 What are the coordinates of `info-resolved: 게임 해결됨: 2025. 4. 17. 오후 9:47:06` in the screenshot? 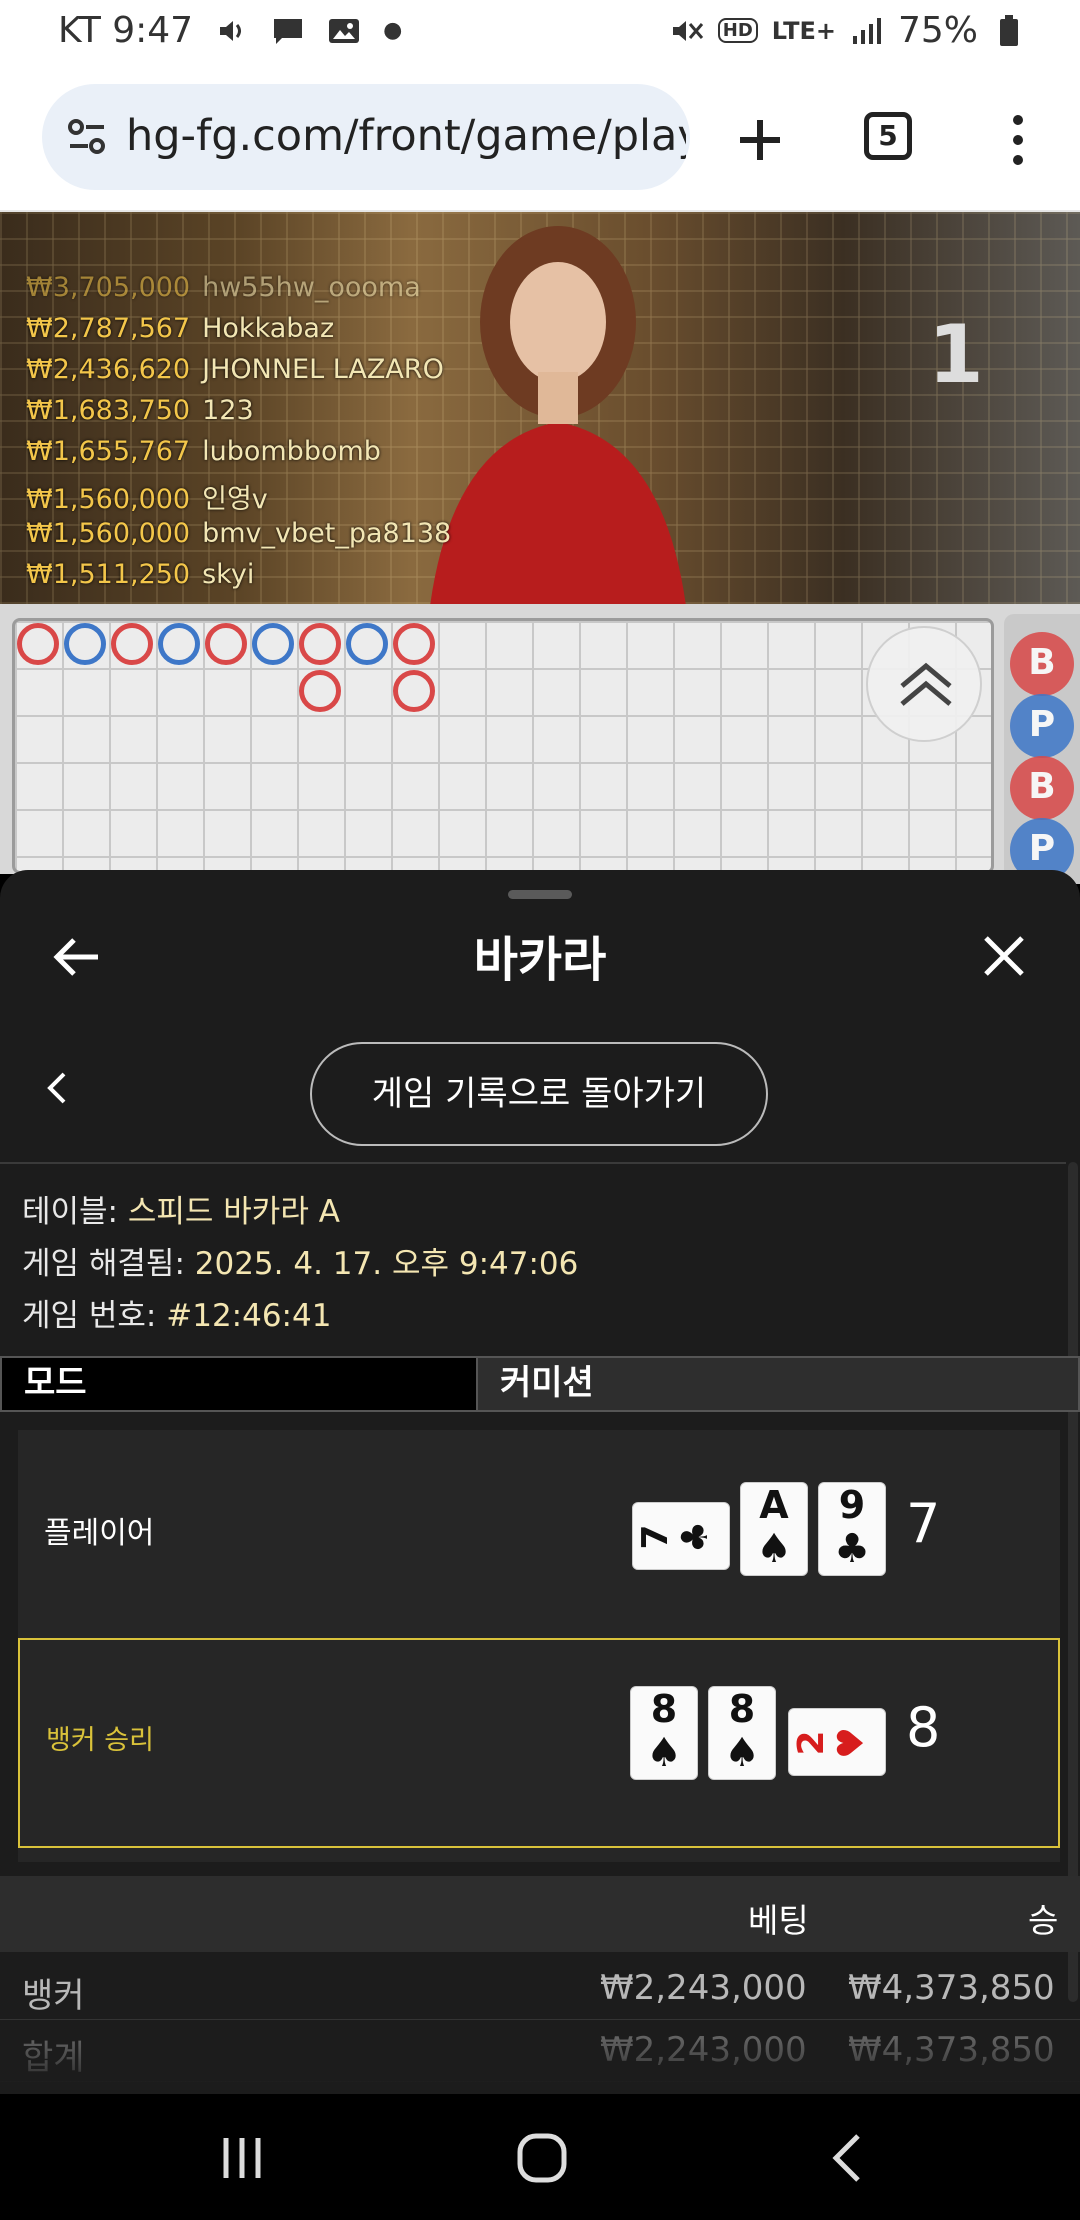 It's located at (300, 1264).